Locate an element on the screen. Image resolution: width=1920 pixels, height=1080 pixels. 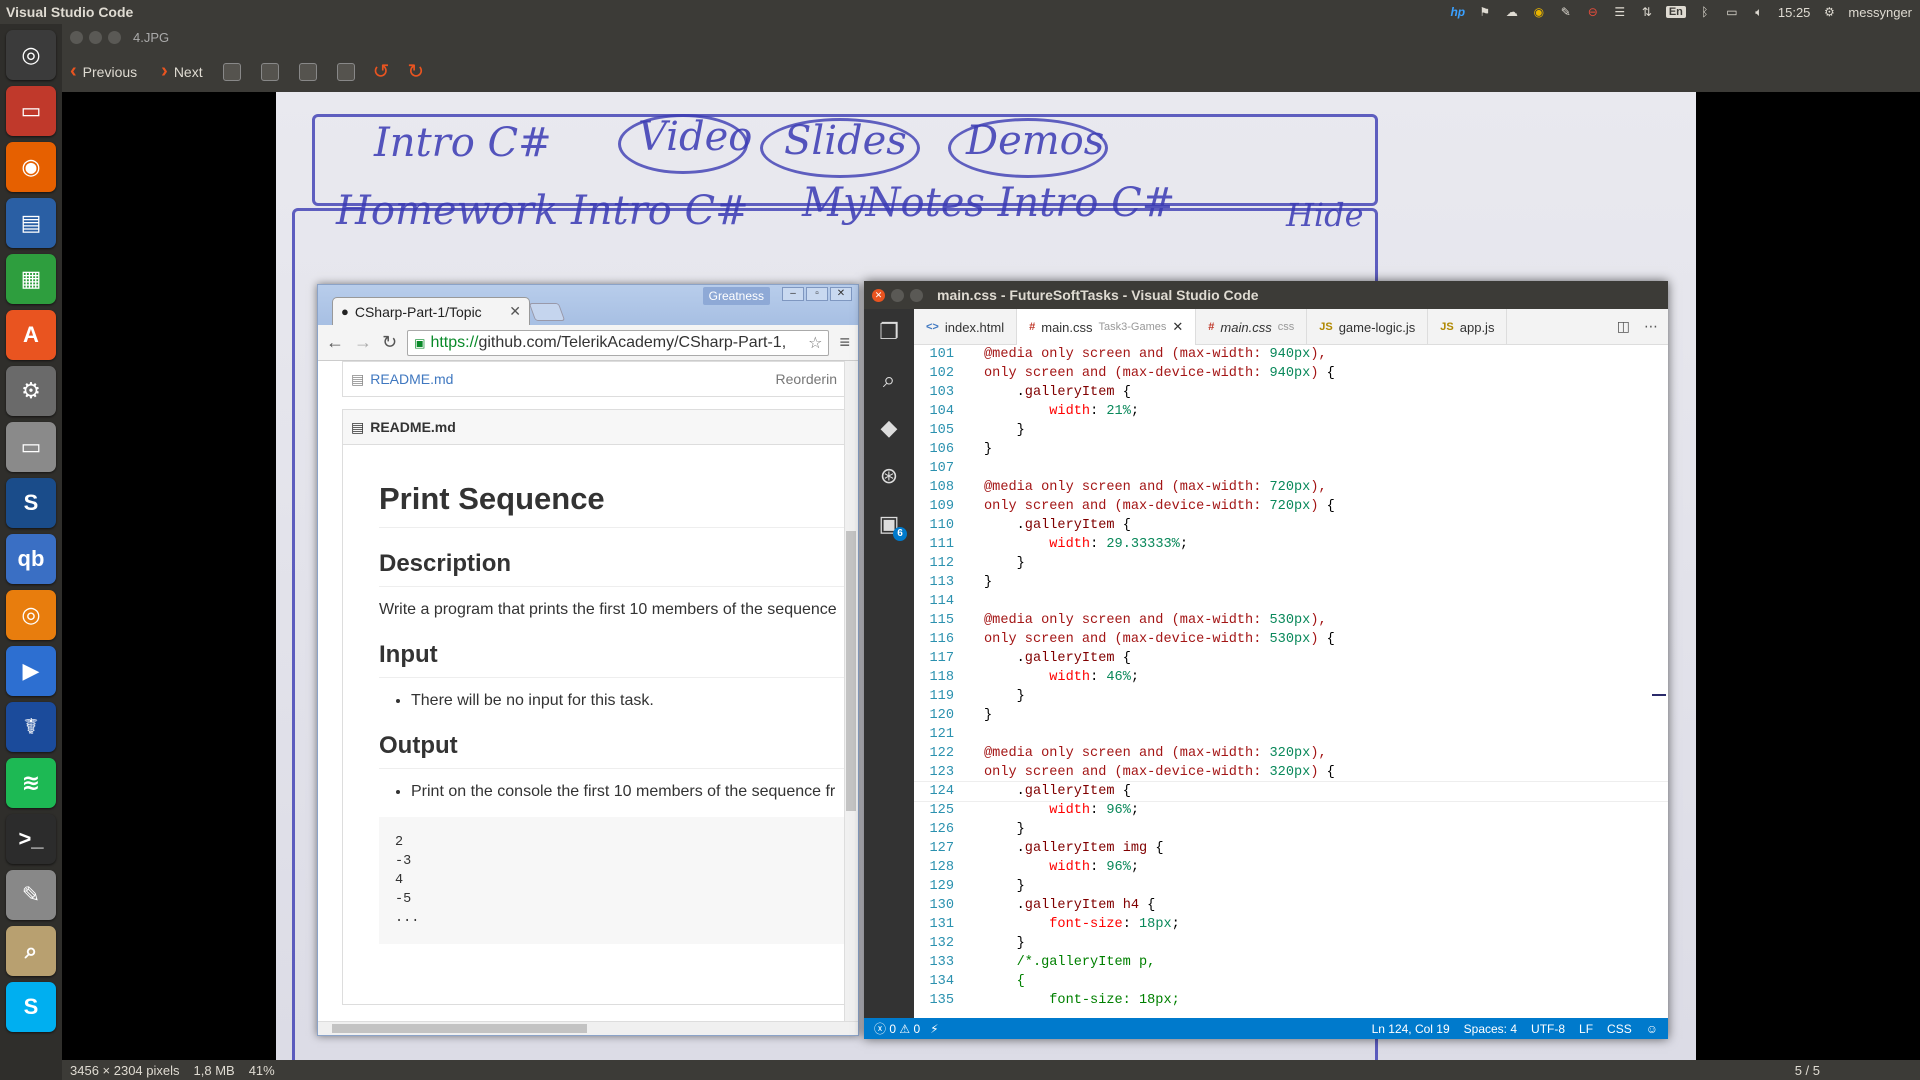
forward-icon: → is located at coordinates (363, 342).